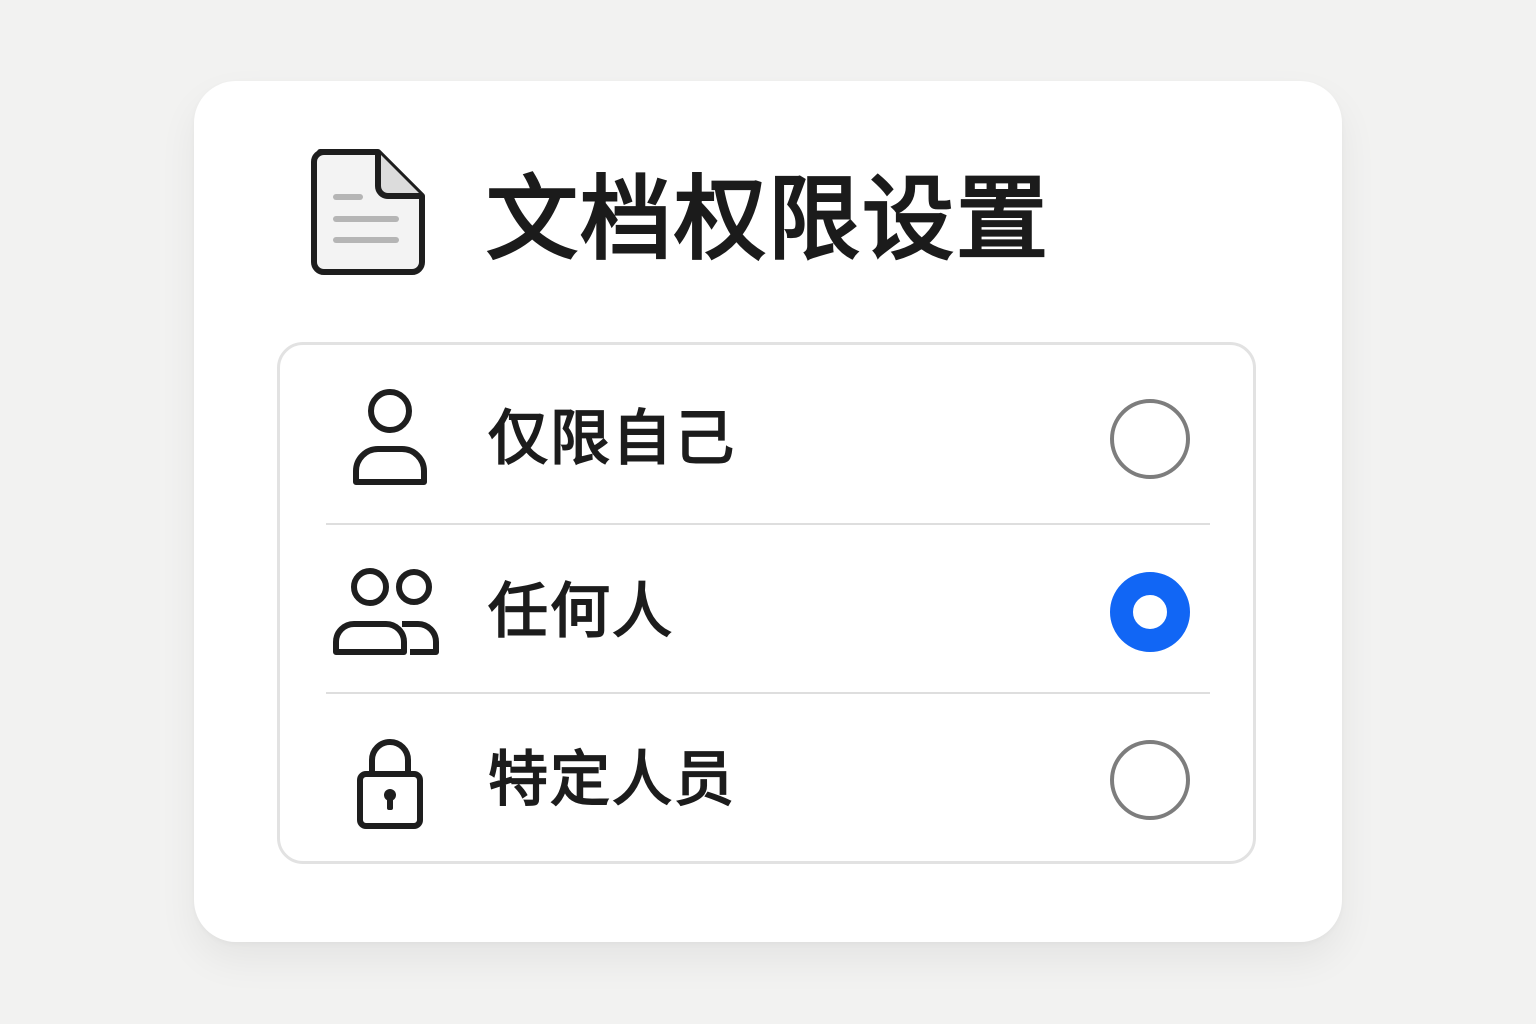 The image size is (1536, 1024). I want to click on radio-button-selected, so click(1150, 612).